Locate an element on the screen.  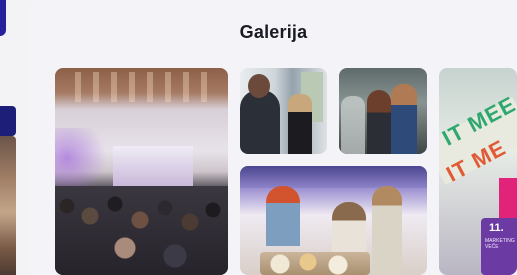
audience is located at coordinates (141, 230).